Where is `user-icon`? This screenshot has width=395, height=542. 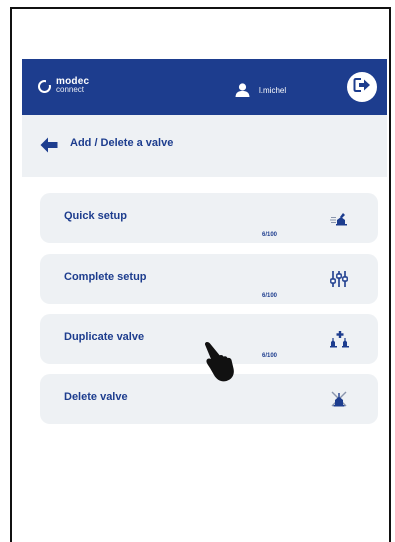 user-icon is located at coordinates (242, 90).